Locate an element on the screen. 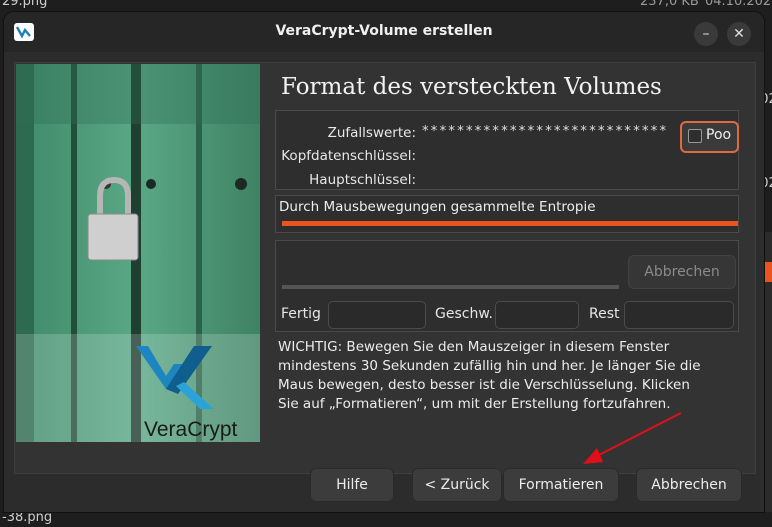  window-title: VeraCrypt-Volume erstellen is located at coordinates (384, 31).